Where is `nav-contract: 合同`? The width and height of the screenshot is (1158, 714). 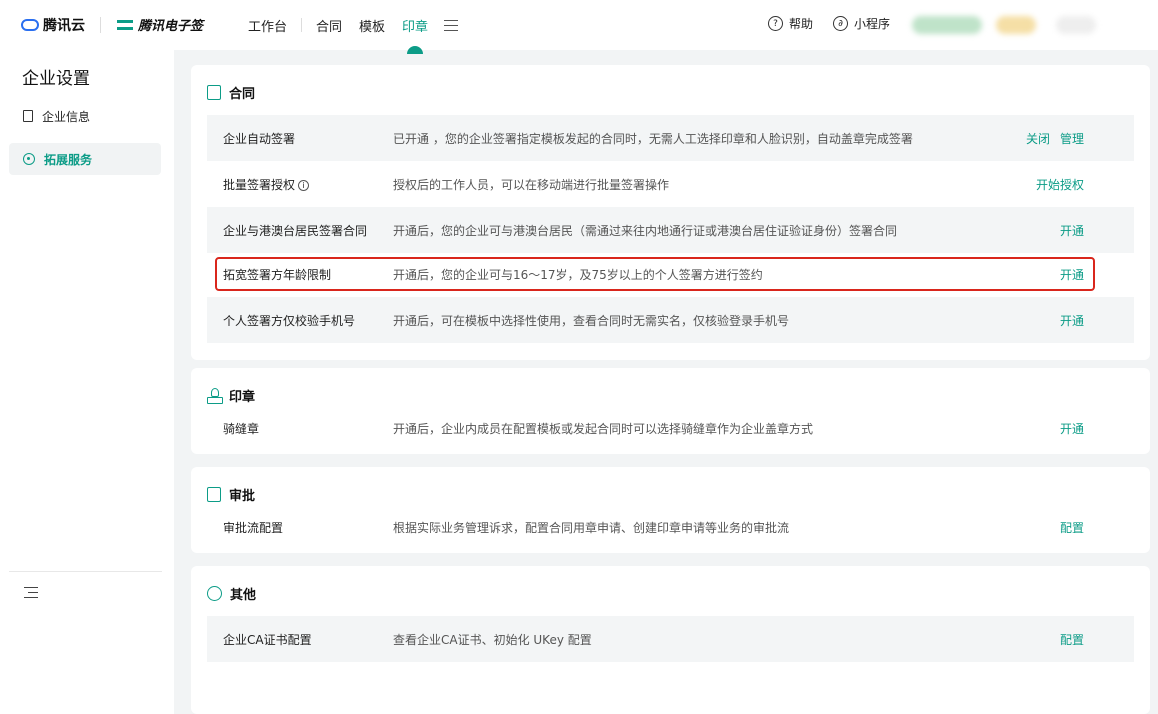 nav-contract: 合同 is located at coordinates (329, 25).